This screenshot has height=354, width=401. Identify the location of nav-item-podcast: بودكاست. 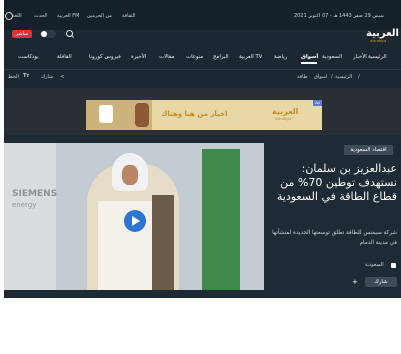
(28, 57).